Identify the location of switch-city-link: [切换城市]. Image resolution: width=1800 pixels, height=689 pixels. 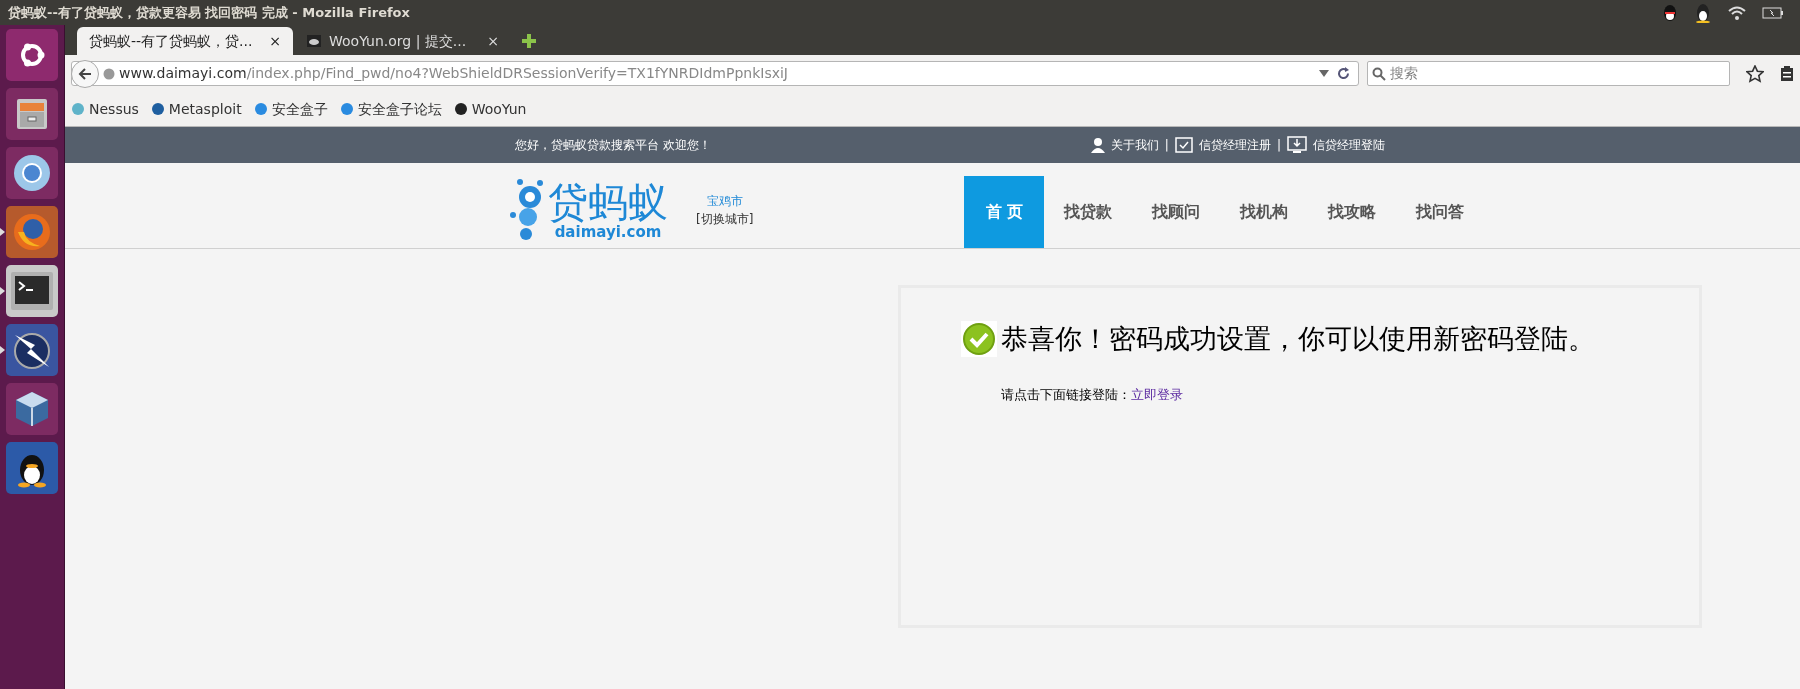
(725, 219).